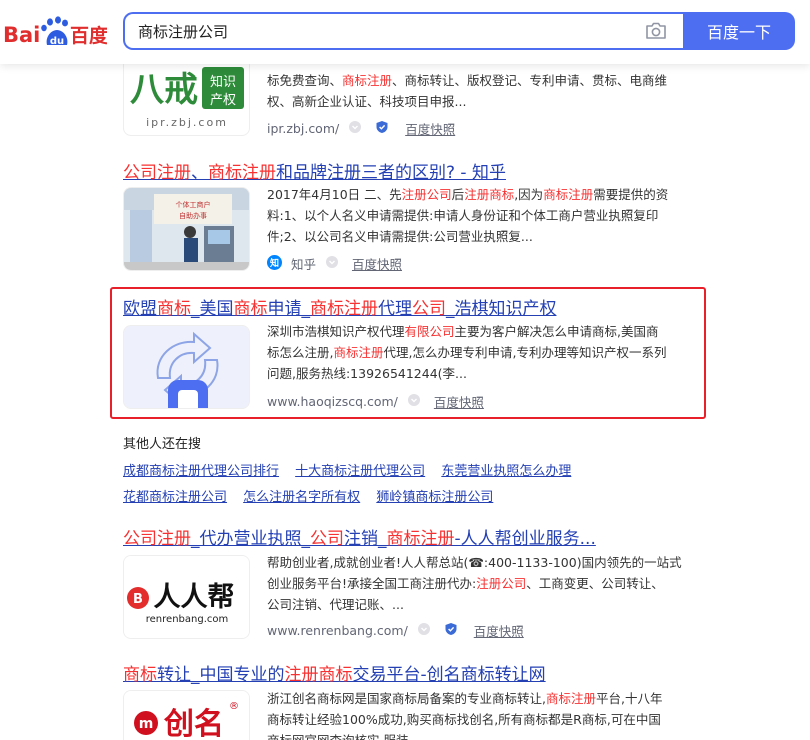  I want to click on zhihu-thumb-sign: 个体工商户, so click(193, 204).